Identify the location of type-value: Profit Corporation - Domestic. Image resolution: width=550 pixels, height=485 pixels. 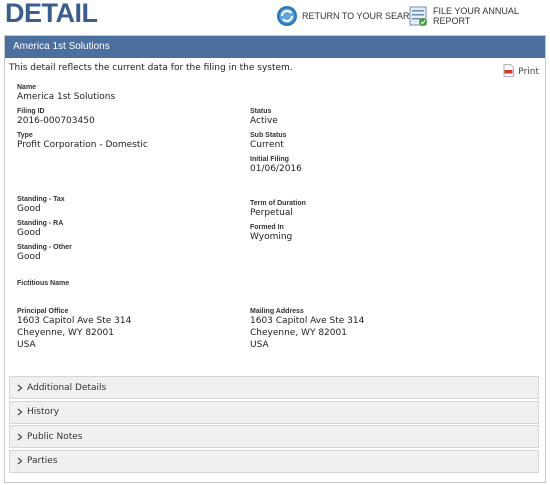
(82, 145).